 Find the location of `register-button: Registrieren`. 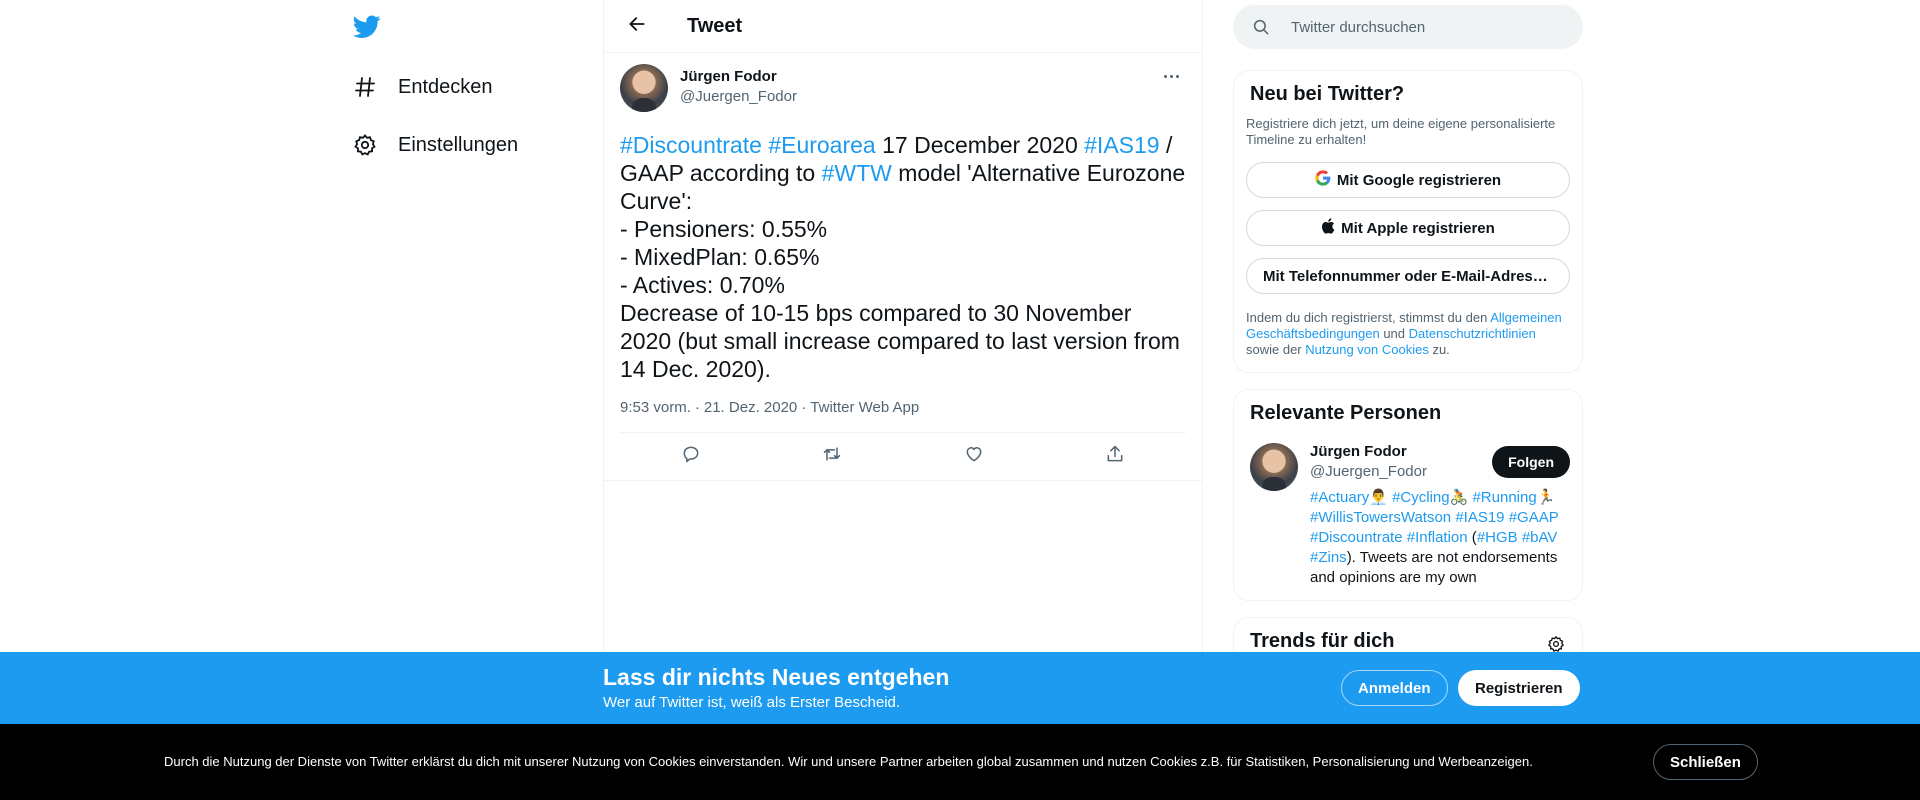

register-button: Registrieren is located at coordinates (1519, 688).